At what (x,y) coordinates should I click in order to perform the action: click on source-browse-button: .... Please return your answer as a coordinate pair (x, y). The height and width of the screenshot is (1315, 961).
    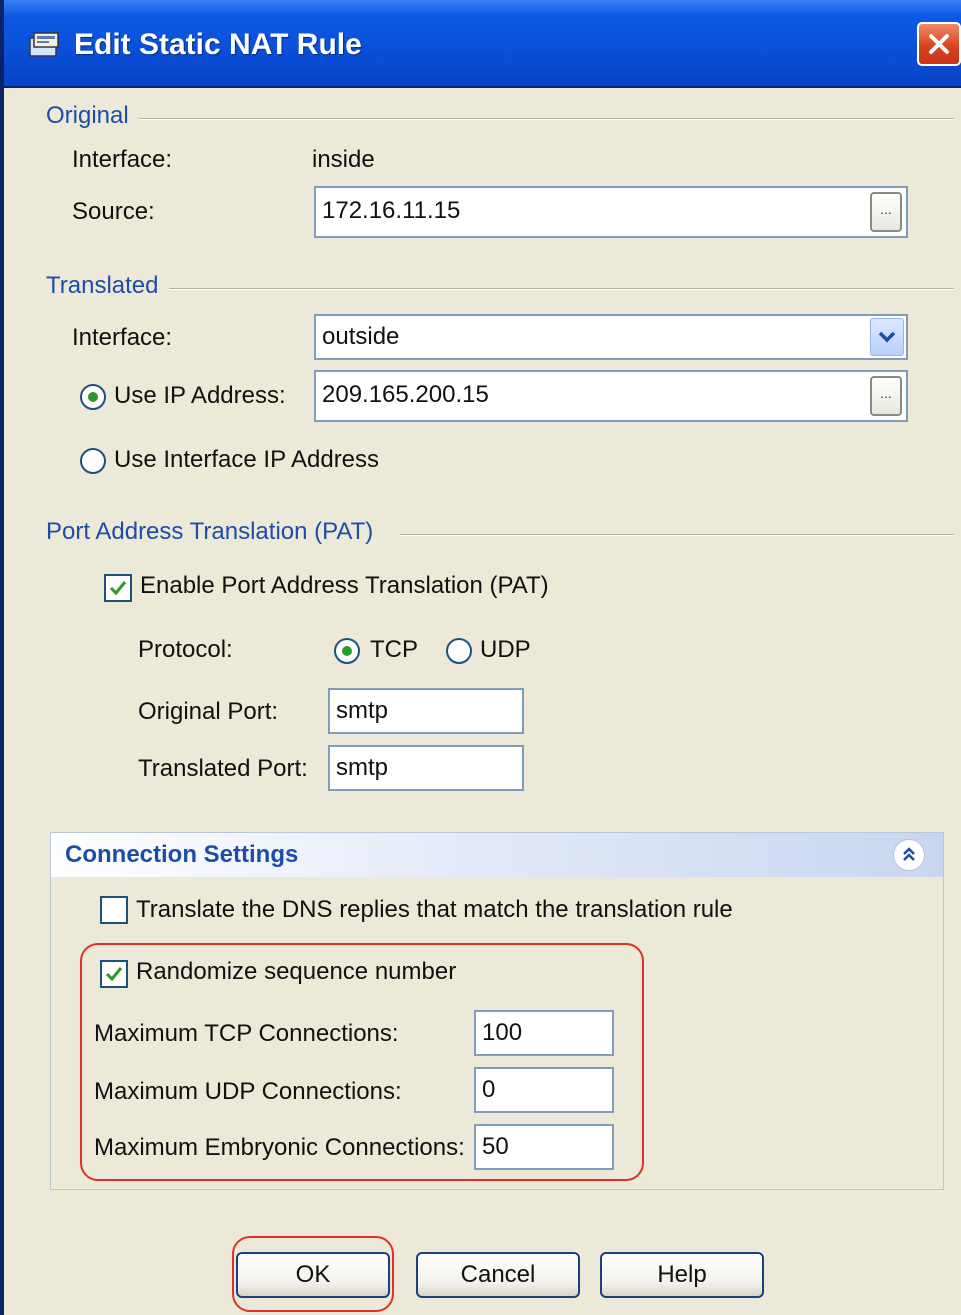
    Looking at the image, I should click on (886, 212).